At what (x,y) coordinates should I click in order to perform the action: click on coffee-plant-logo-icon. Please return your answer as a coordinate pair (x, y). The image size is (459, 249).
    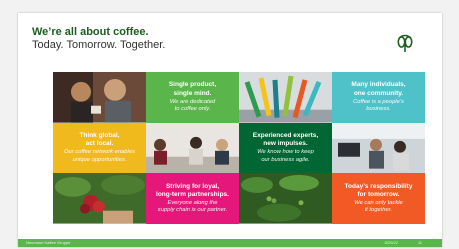
    Looking at the image, I should click on (405, 44).